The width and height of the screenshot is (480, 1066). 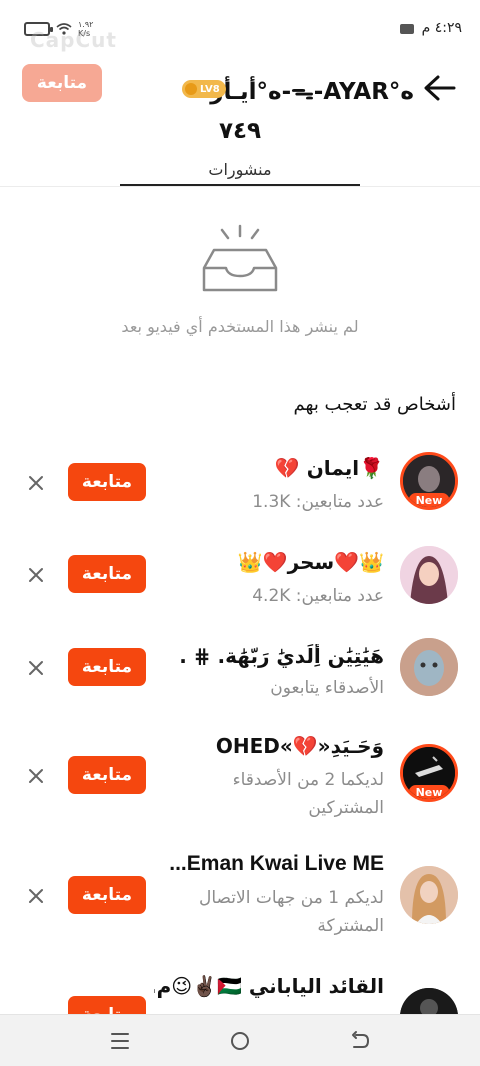 I want to click on home-circle-icon, so click(x=240, y=1041).